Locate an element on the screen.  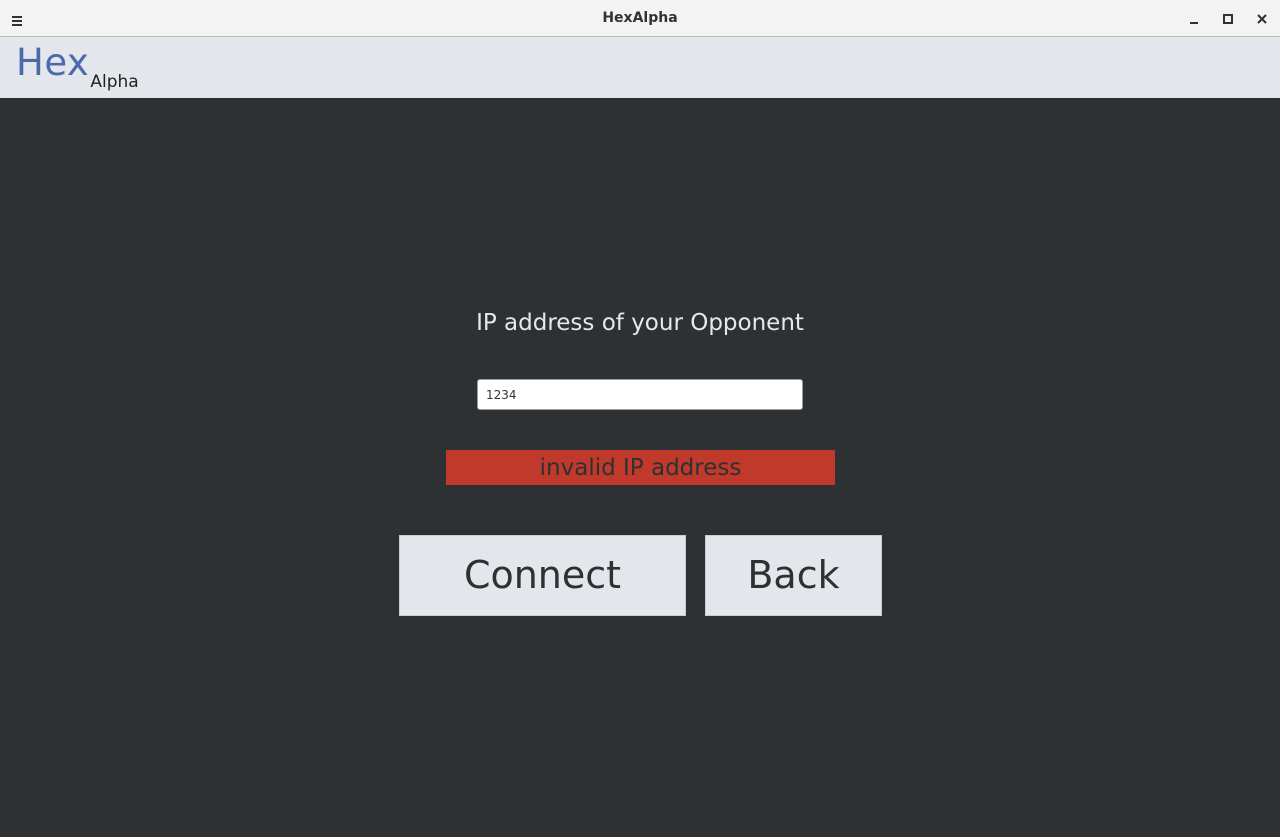
logo-main-text: Hex is located at coordinates (53, 62).